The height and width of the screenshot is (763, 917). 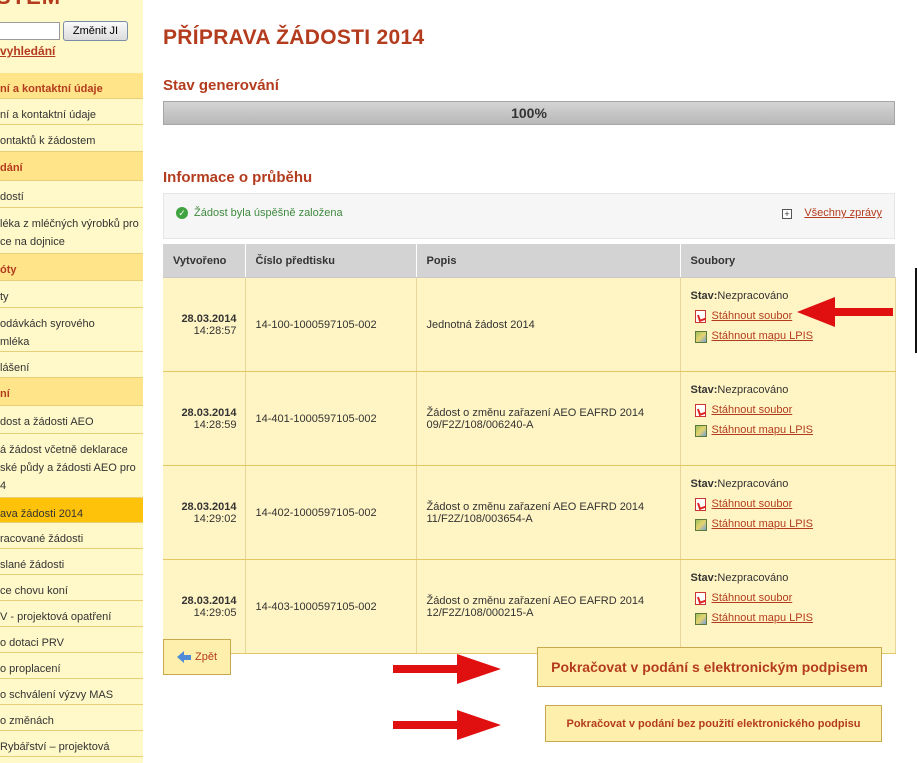 I want to click on sidebar-item-label: o proplacení, so click(x=30, y=669).